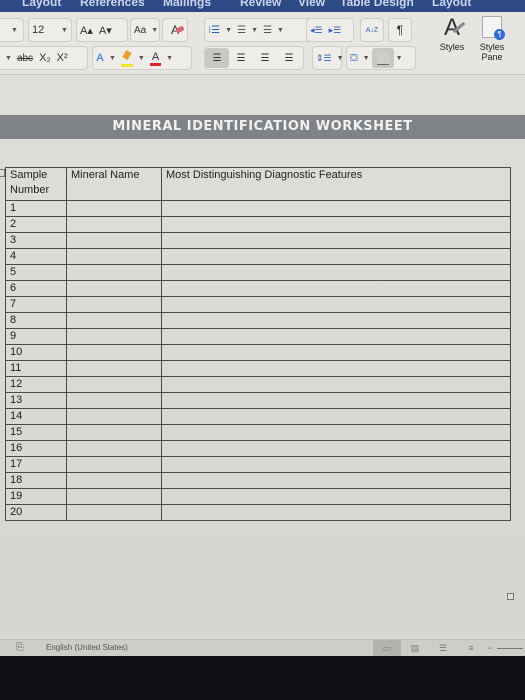  I want to click on sort-button: A↓Z, so click(372, 30).